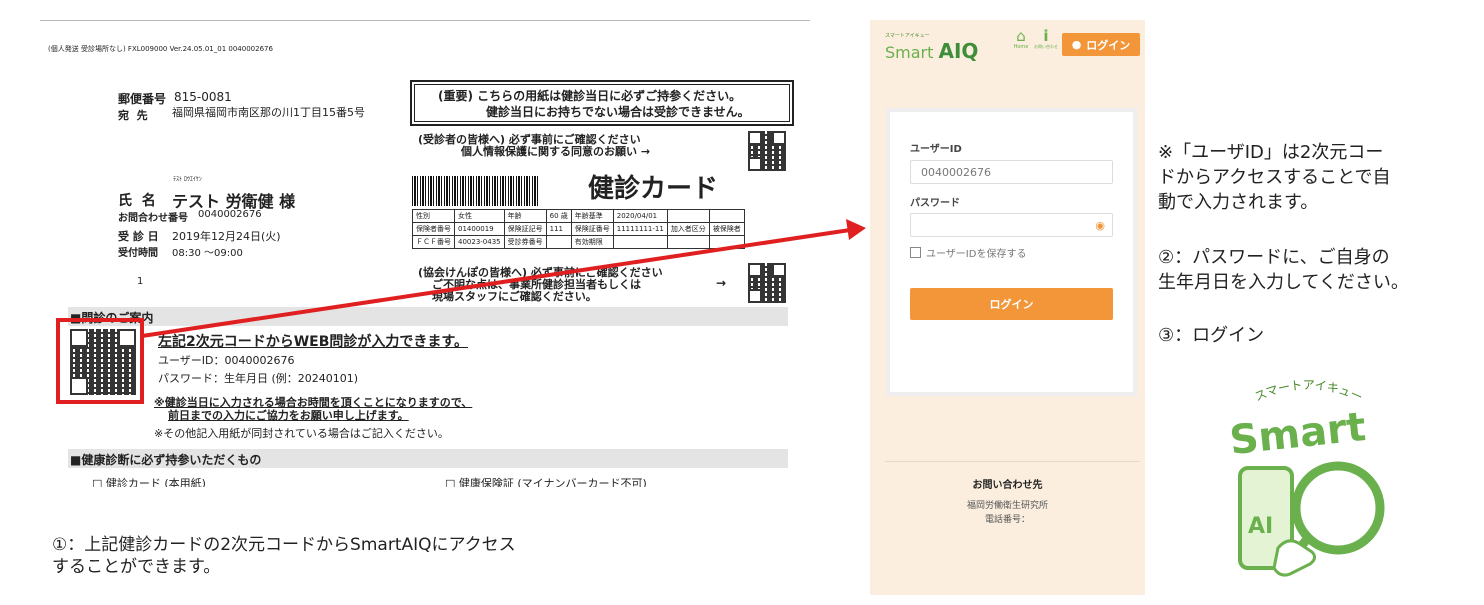  What do you see at coordinates (1011, 225) in the screenshot?
I see `password-input: ◉` at bounding box center [1011, 225].